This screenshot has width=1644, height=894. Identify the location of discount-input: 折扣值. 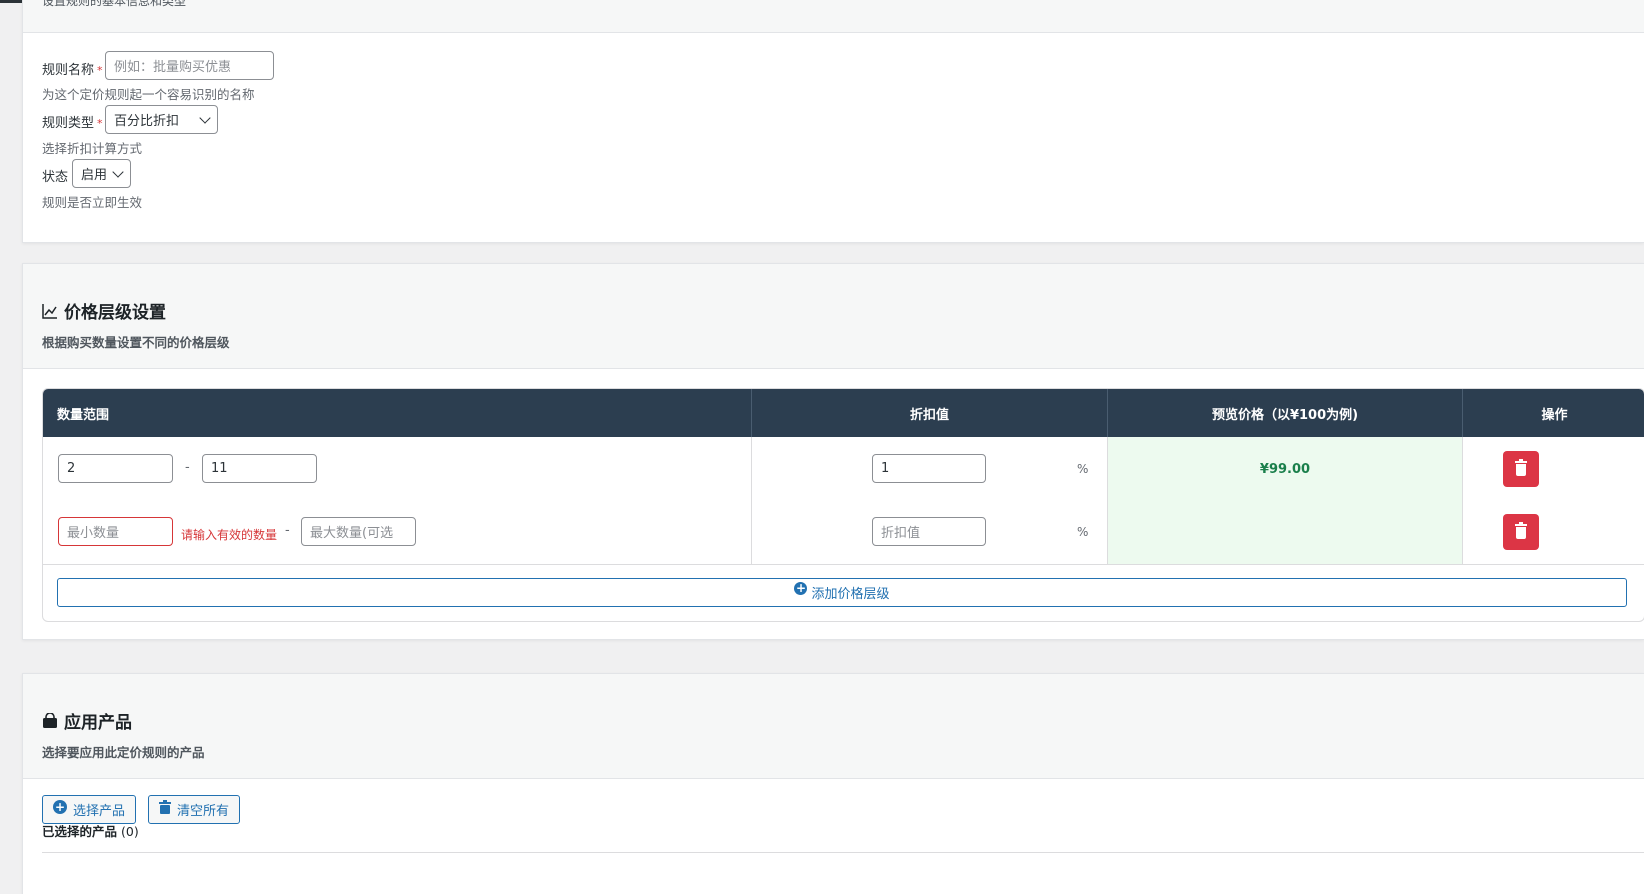
(929, 531).